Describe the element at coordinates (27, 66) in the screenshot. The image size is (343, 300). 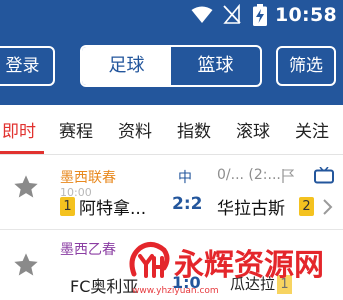
I see `login-button: 登录` at that location.